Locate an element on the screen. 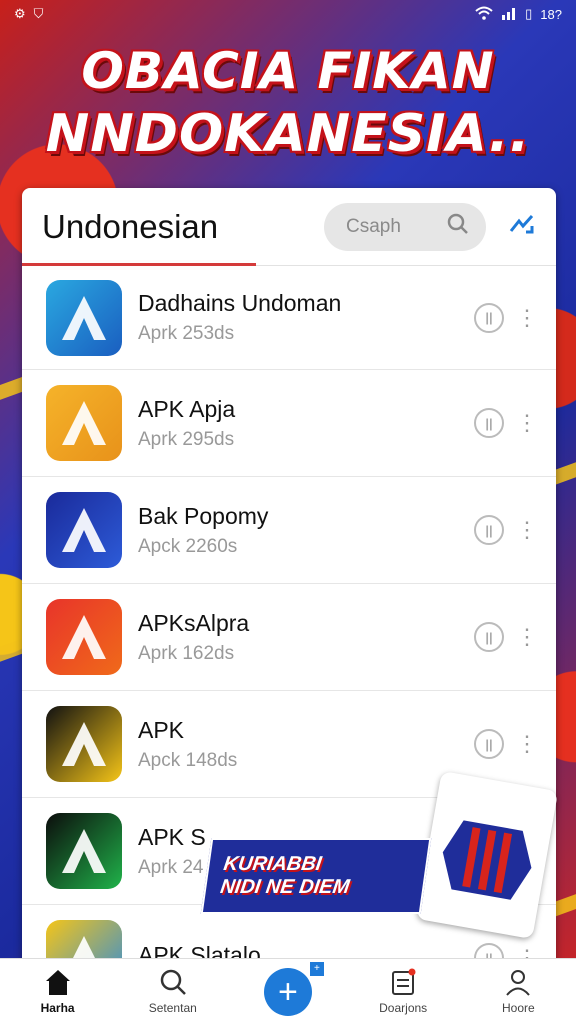 This screenshot has height=1024, width=576. app-size: Apck 2260s is located at coordinates (188, 546).